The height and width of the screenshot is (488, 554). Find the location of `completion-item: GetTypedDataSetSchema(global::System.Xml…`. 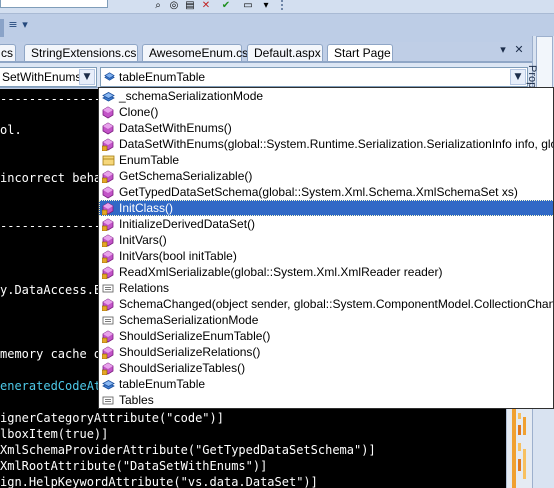

completion-item: GetTypedDataSetSchema(global::System.Xml… is located at coordinates (326, 192).